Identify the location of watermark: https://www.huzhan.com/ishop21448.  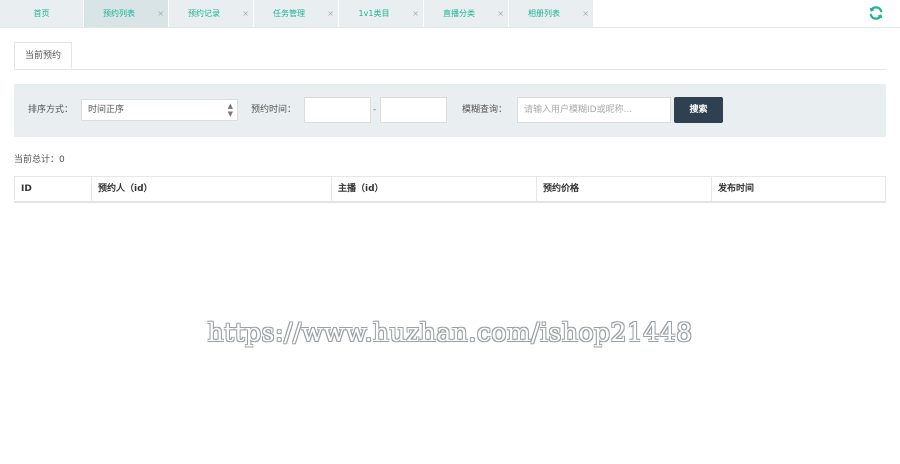
(450, 332).